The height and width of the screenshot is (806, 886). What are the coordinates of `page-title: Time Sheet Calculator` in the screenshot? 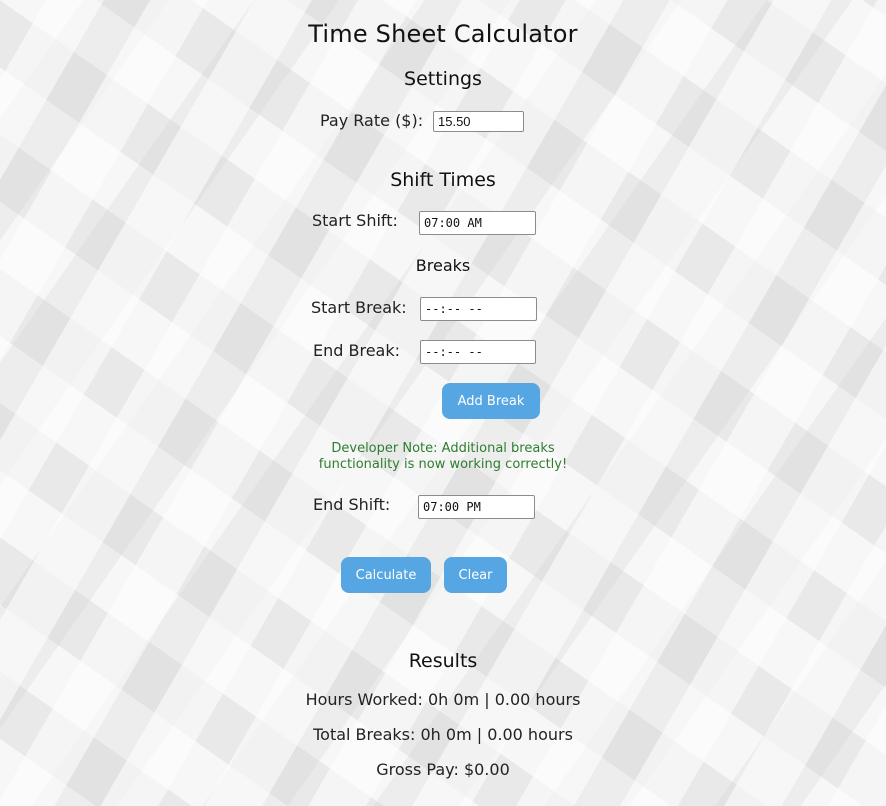 It's located at (443, 34).